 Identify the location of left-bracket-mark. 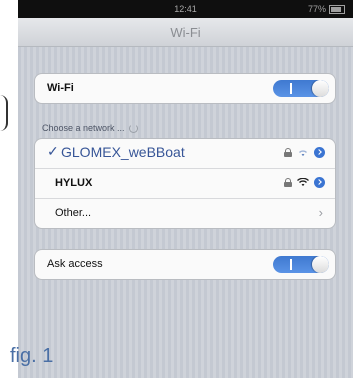
(4, 113).